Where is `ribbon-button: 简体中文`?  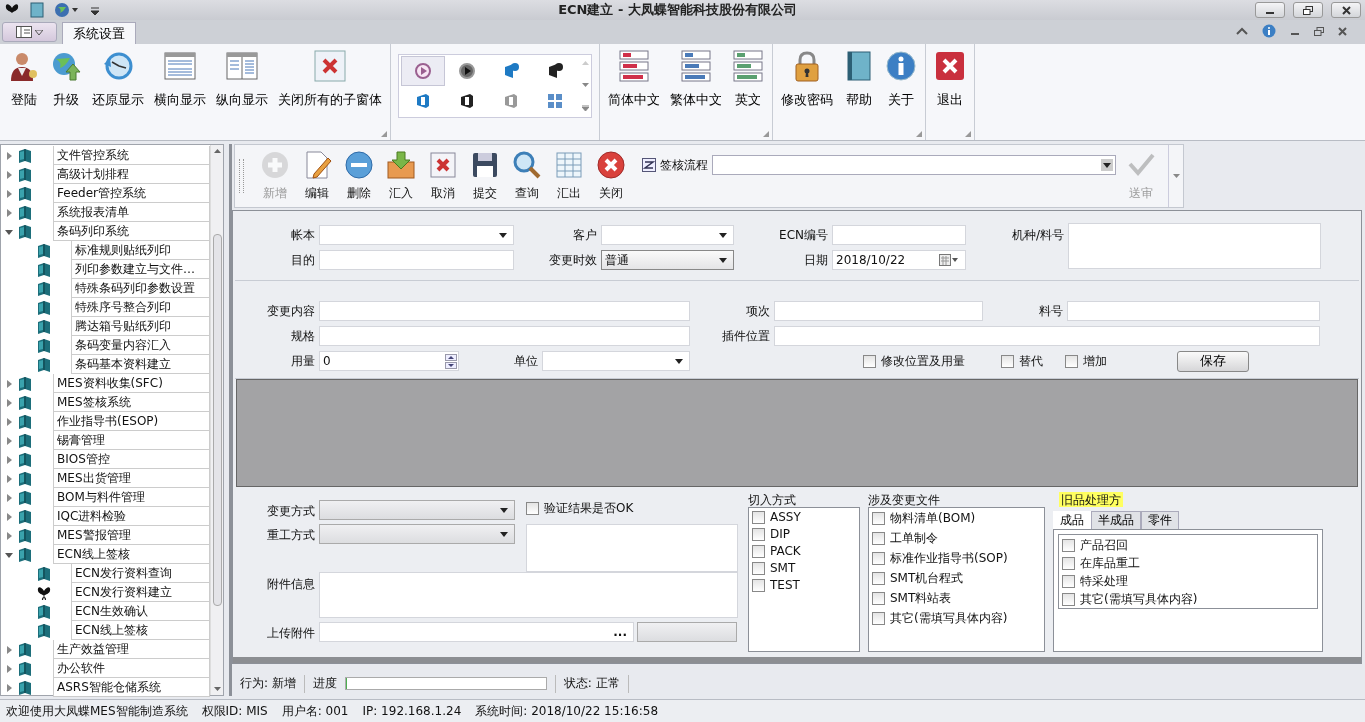
ribbon-button: 简体中文 is located at coordinates (634, 79).